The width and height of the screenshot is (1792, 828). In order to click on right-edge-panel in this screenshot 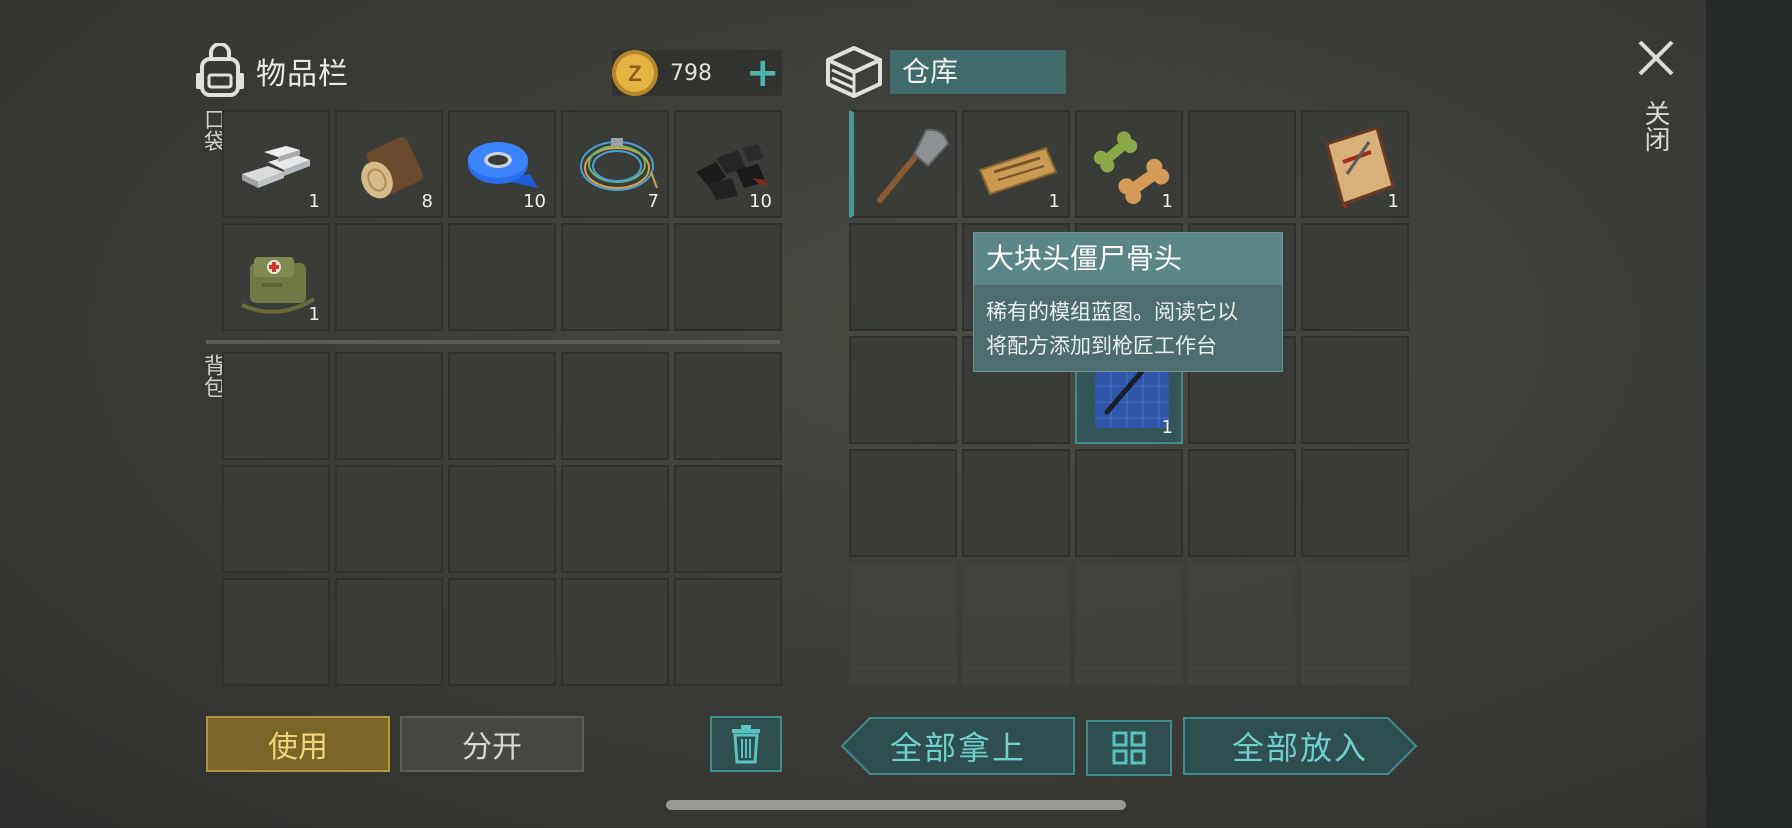, I will do `click(1749, 414)`.